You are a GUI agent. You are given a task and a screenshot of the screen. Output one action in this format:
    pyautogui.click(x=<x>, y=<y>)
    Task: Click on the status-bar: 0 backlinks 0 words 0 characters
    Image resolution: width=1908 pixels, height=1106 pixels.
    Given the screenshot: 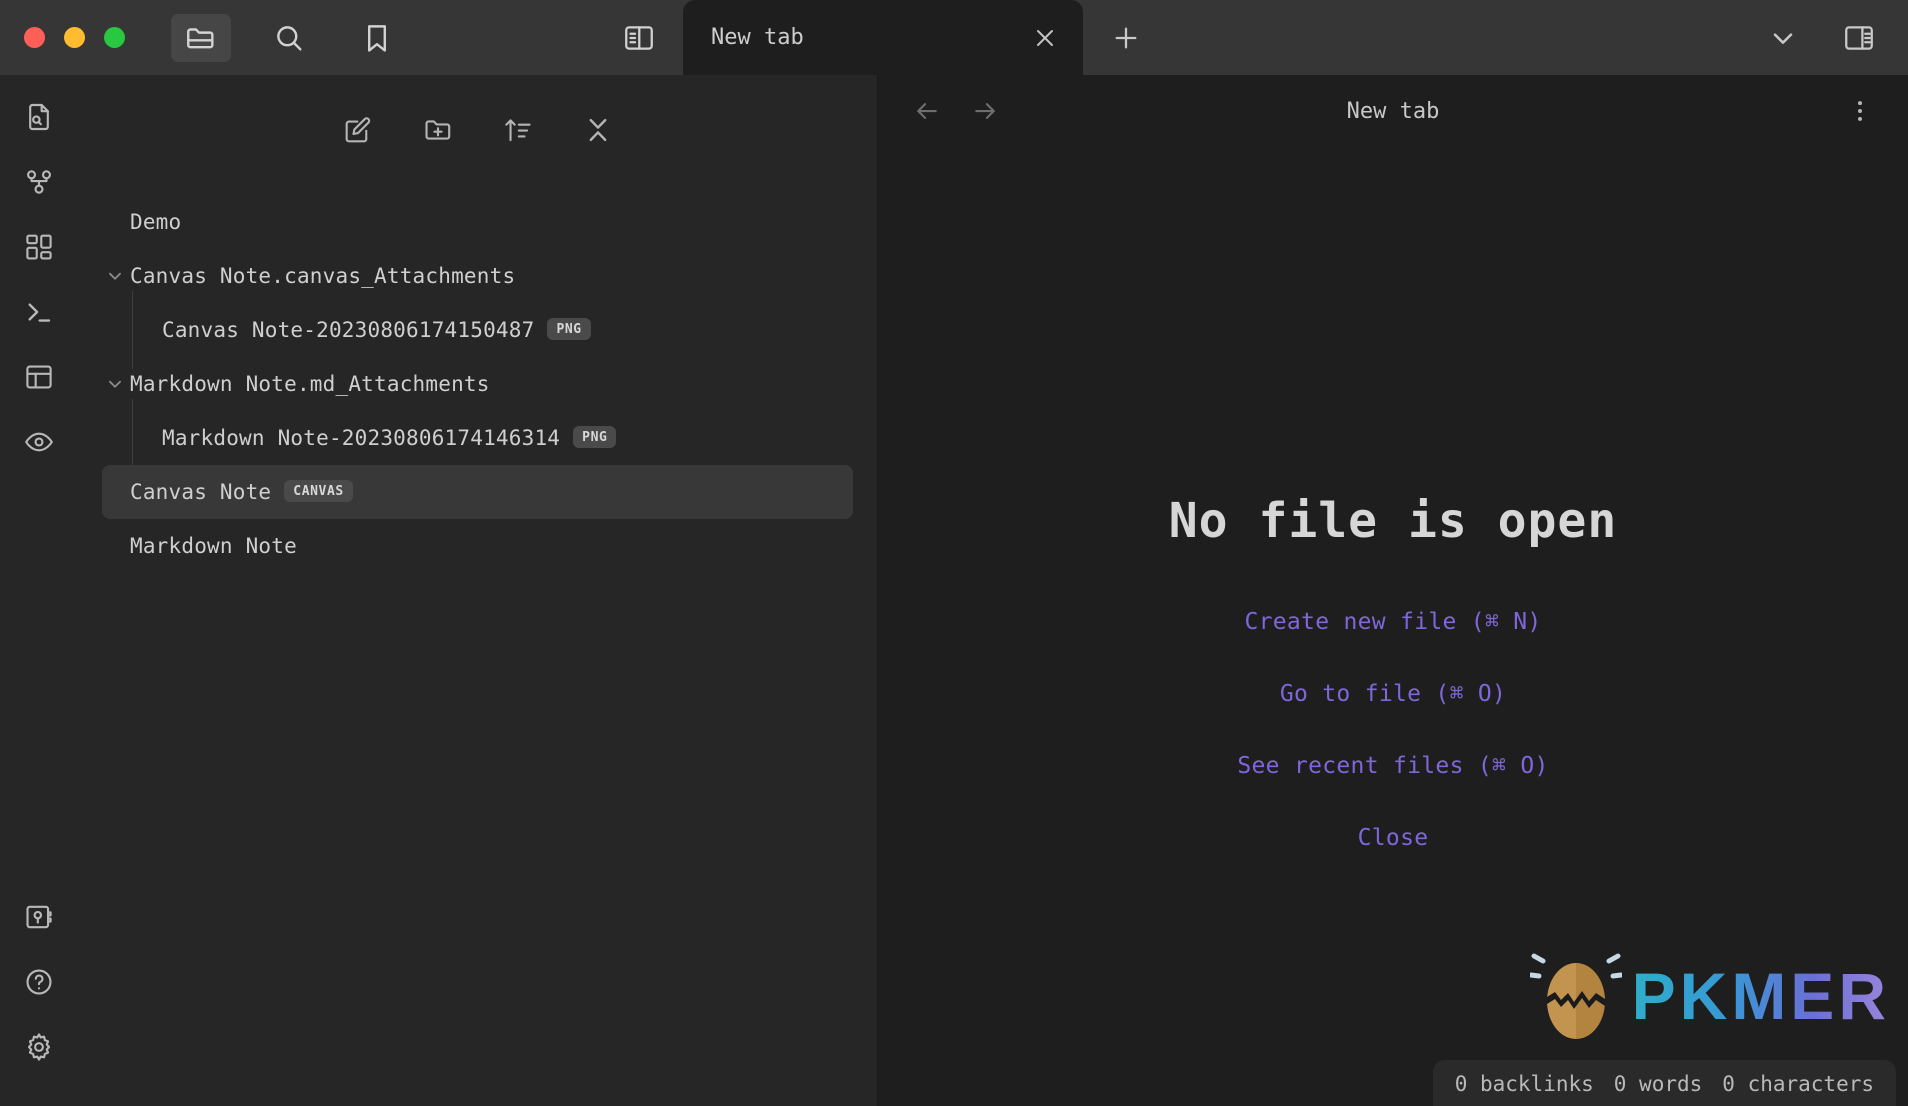 What is the action you would take?
    pyautogui.click(x=1664, y=1083)
    